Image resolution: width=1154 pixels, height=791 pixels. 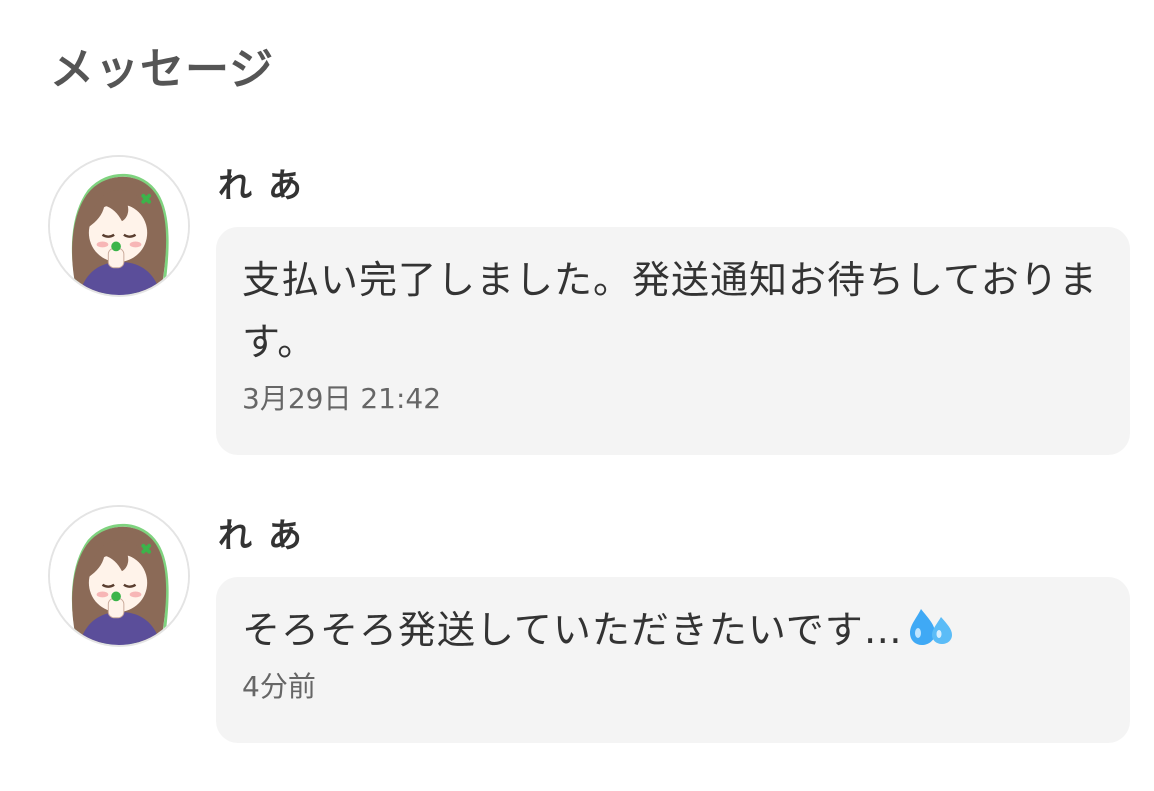 I want to click on page-title: メッセージ, so click(x=162, y=69).